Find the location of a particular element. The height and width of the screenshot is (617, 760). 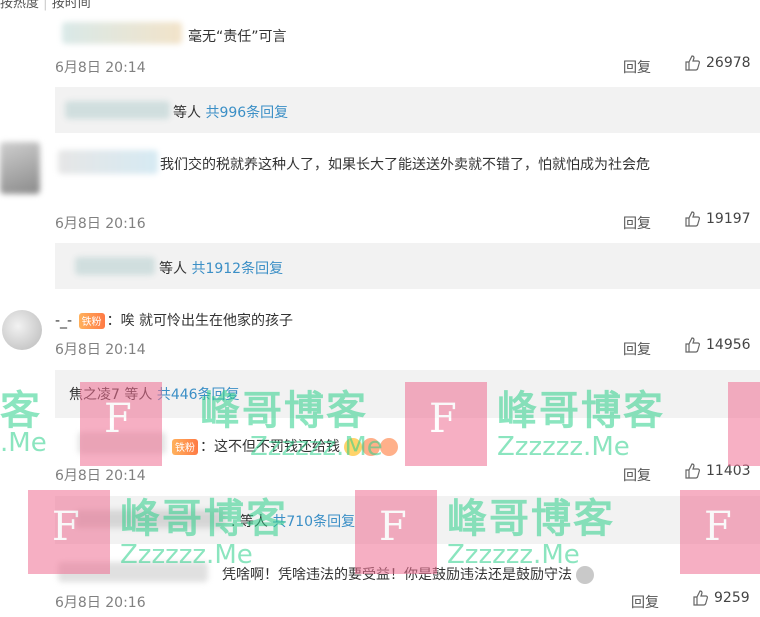

like-button: 19197 is located at coordinates (717, 219).